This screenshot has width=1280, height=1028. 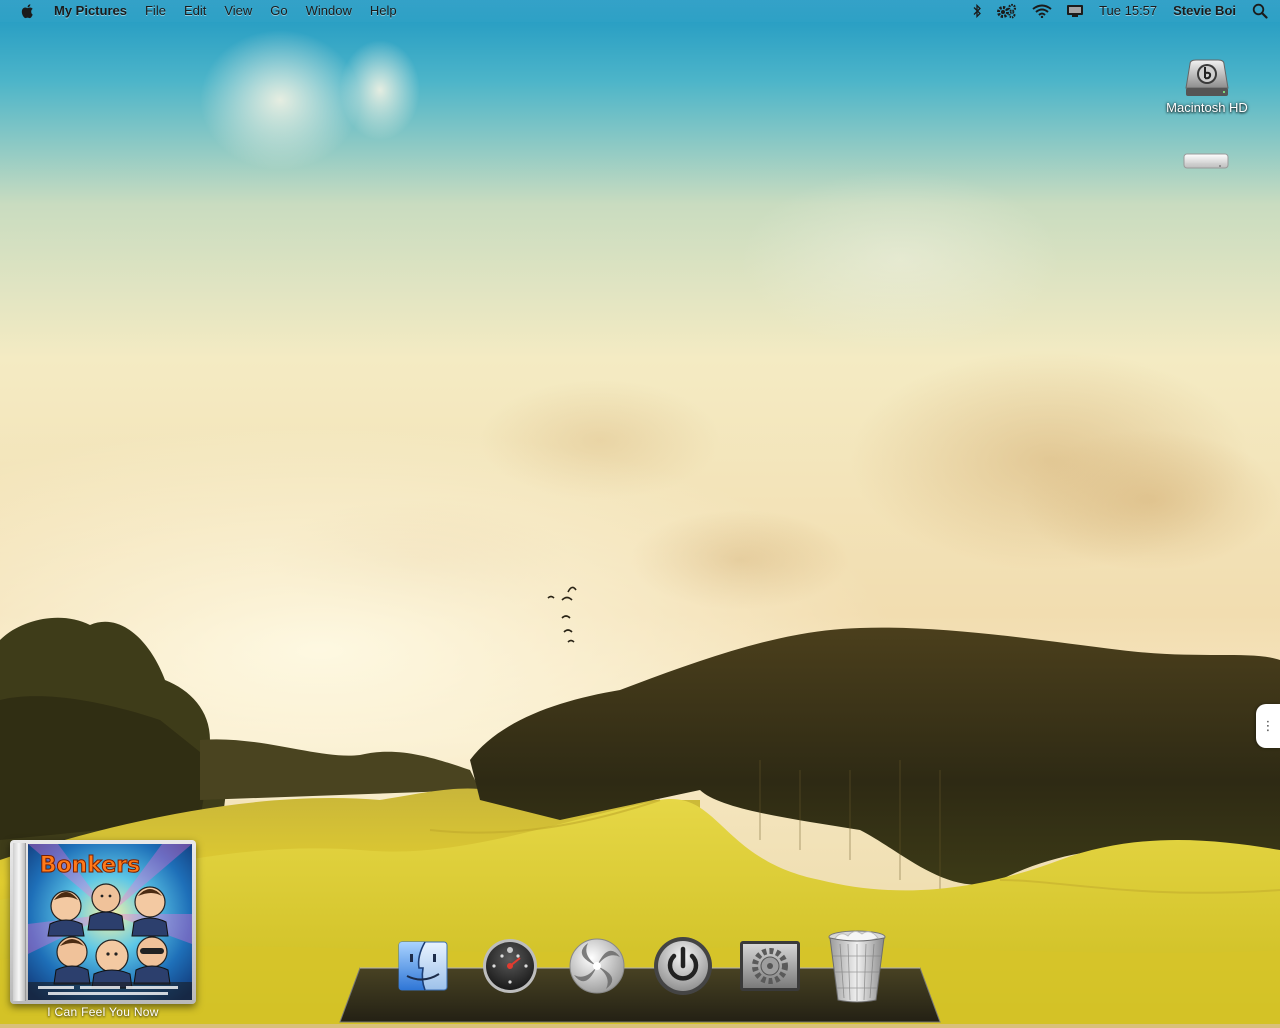 I want to click on now-playing-widget: Bonkers, so click(x=103, y=922).